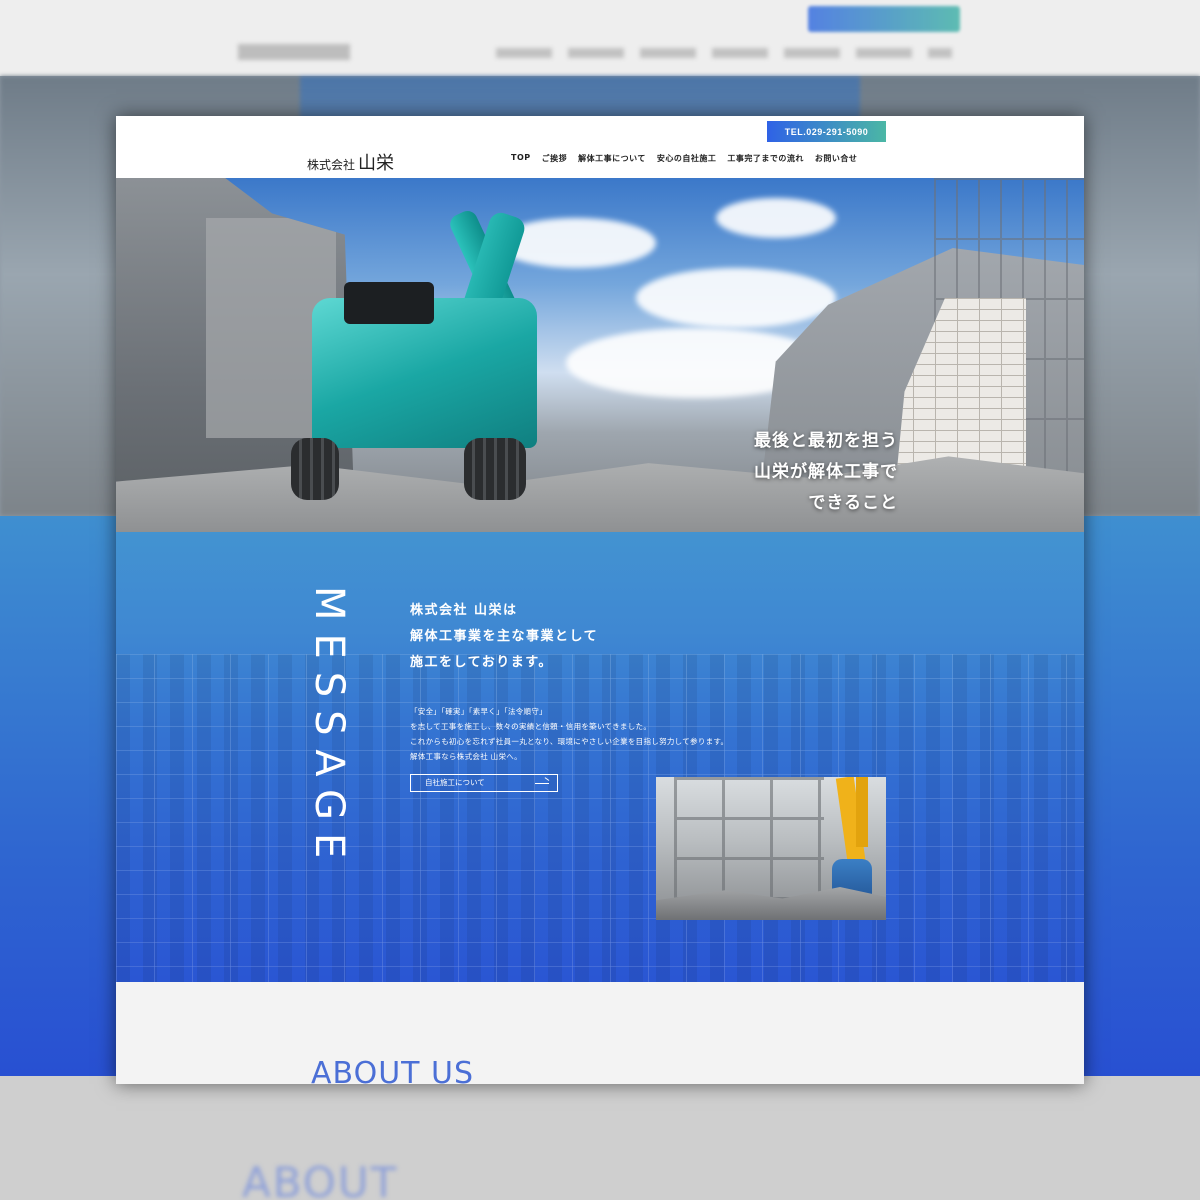 This screenshot has width=1200, height=1200. I want to click on excavator-cab, so click(389, 303).